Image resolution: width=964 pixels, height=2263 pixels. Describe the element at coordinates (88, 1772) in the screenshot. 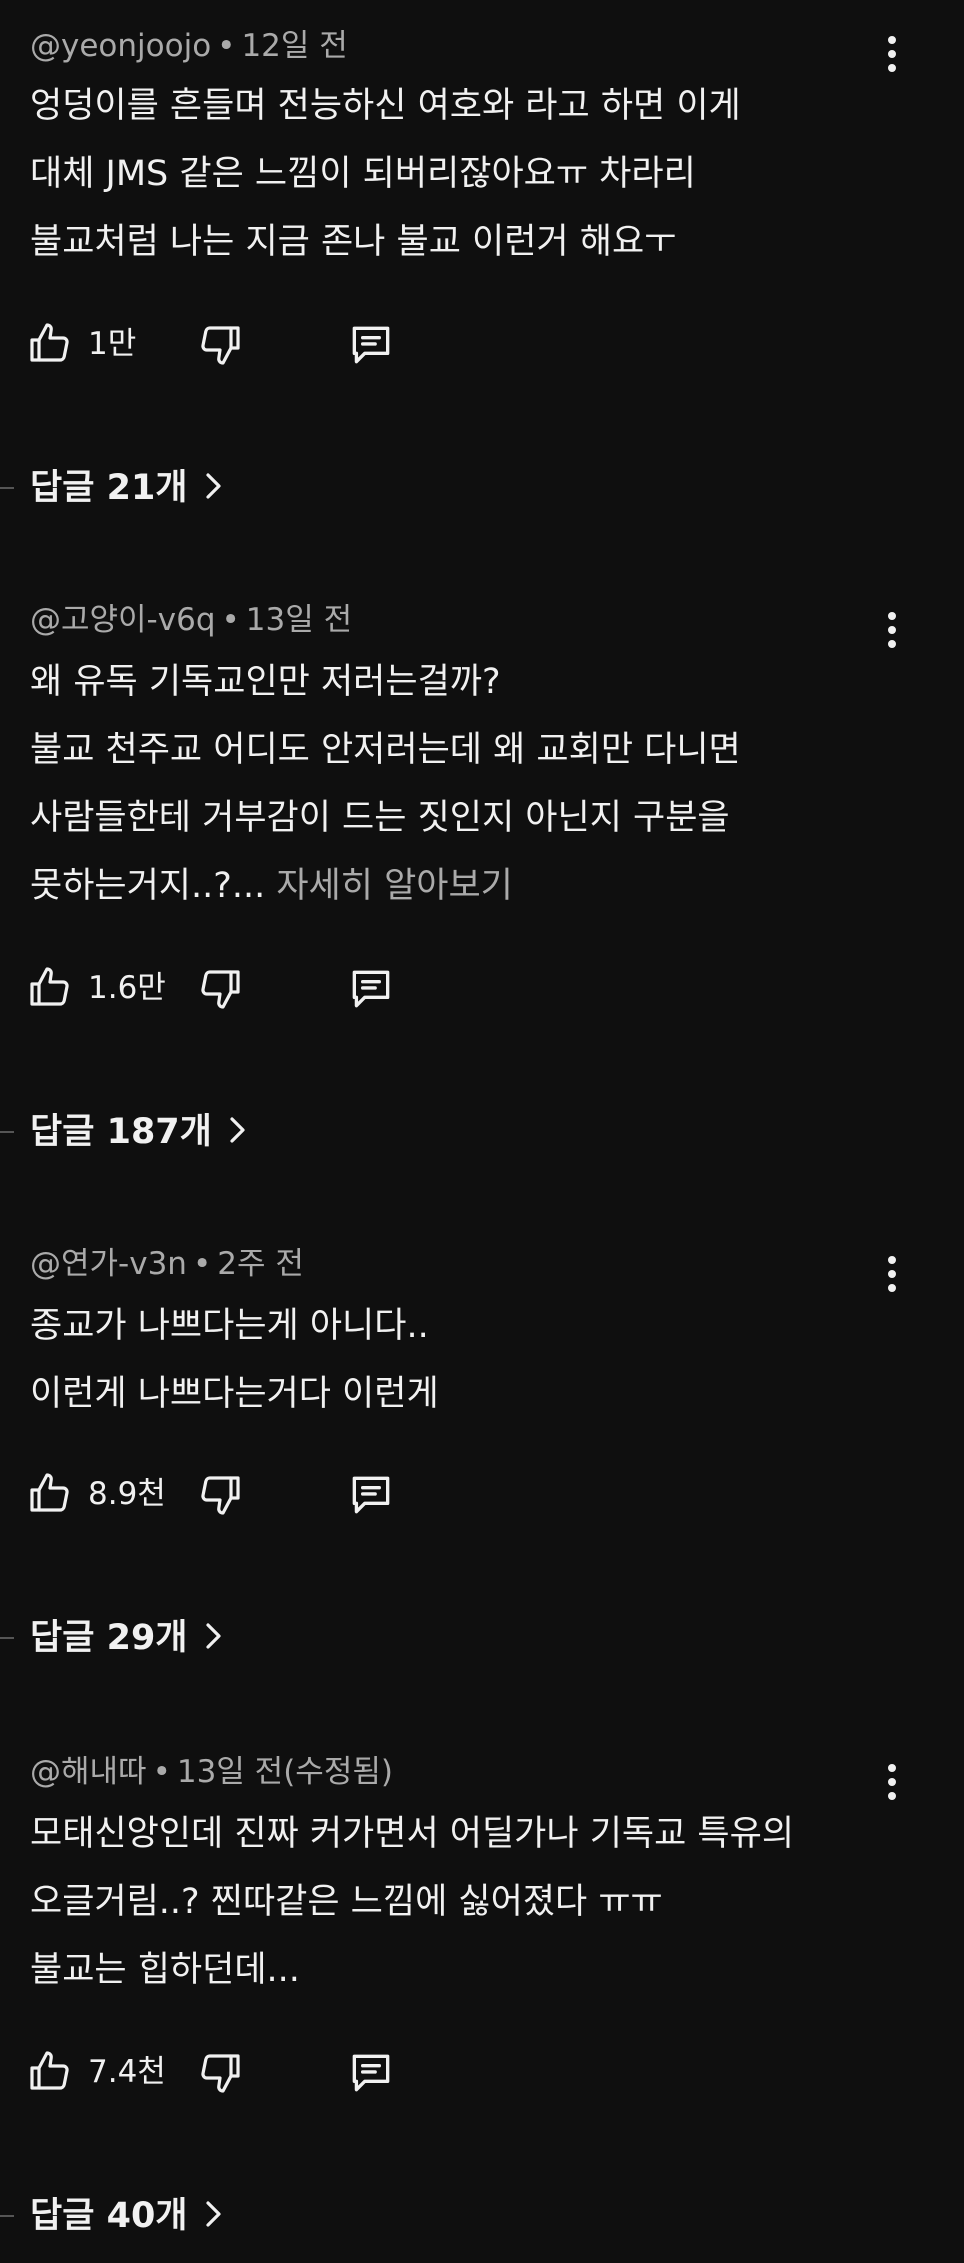

I see `comment-author: @해내따` at that location.